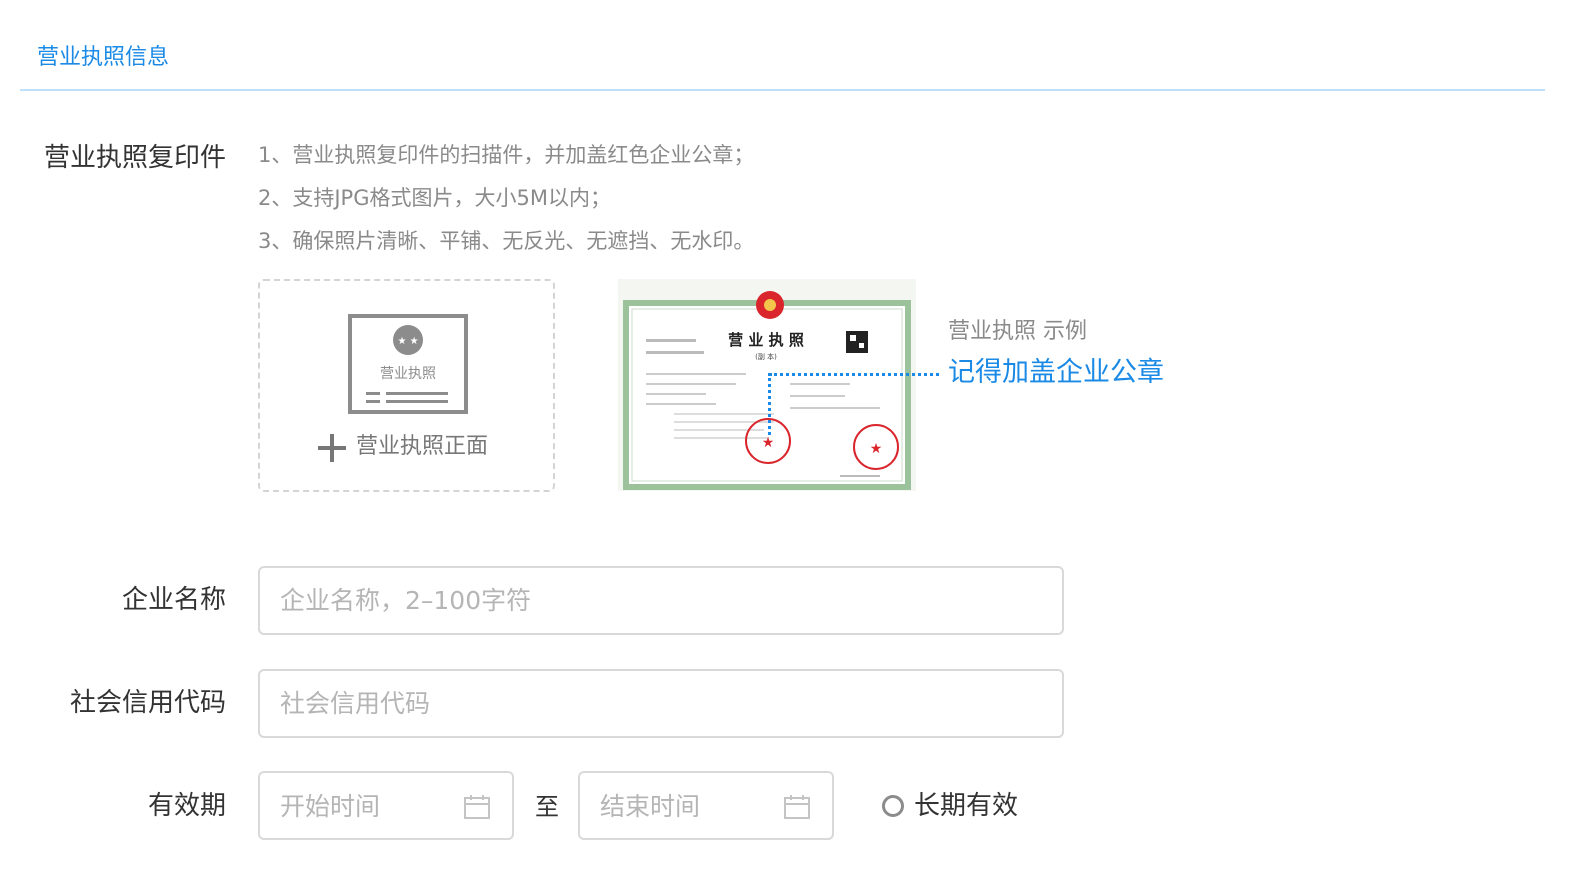 This screenshot has width=1585, height=894. I want to click on company-name-input, so click(661, 600).